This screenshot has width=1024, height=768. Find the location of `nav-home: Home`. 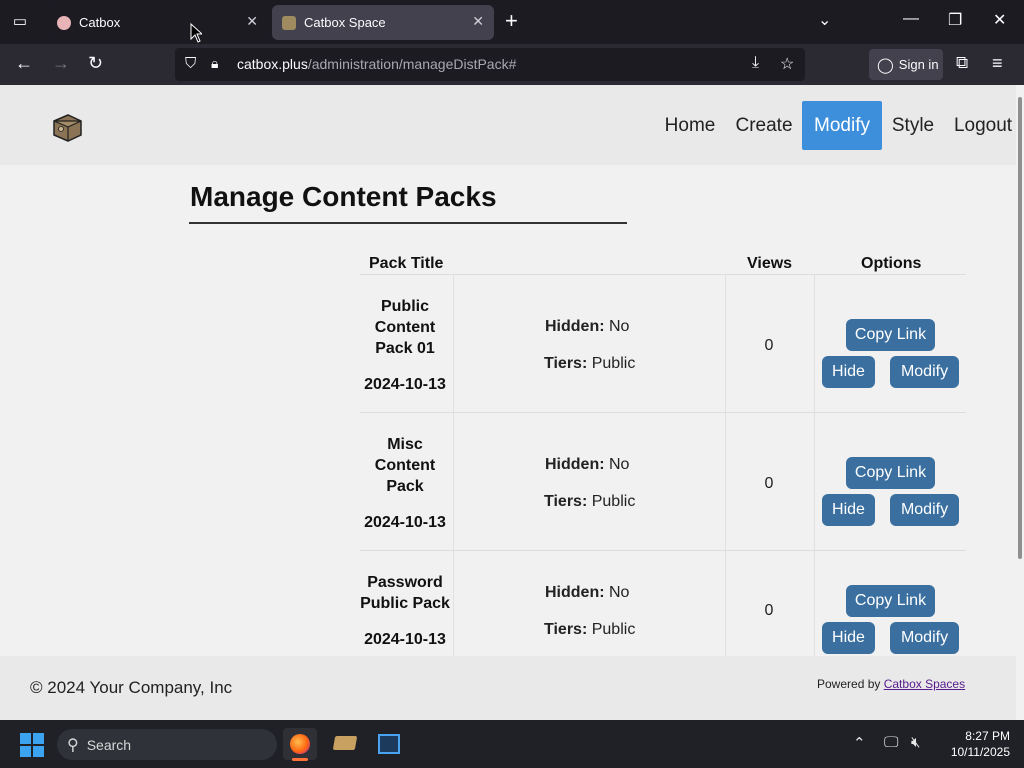

nav-home: Home is located at coordinates (690, 125).